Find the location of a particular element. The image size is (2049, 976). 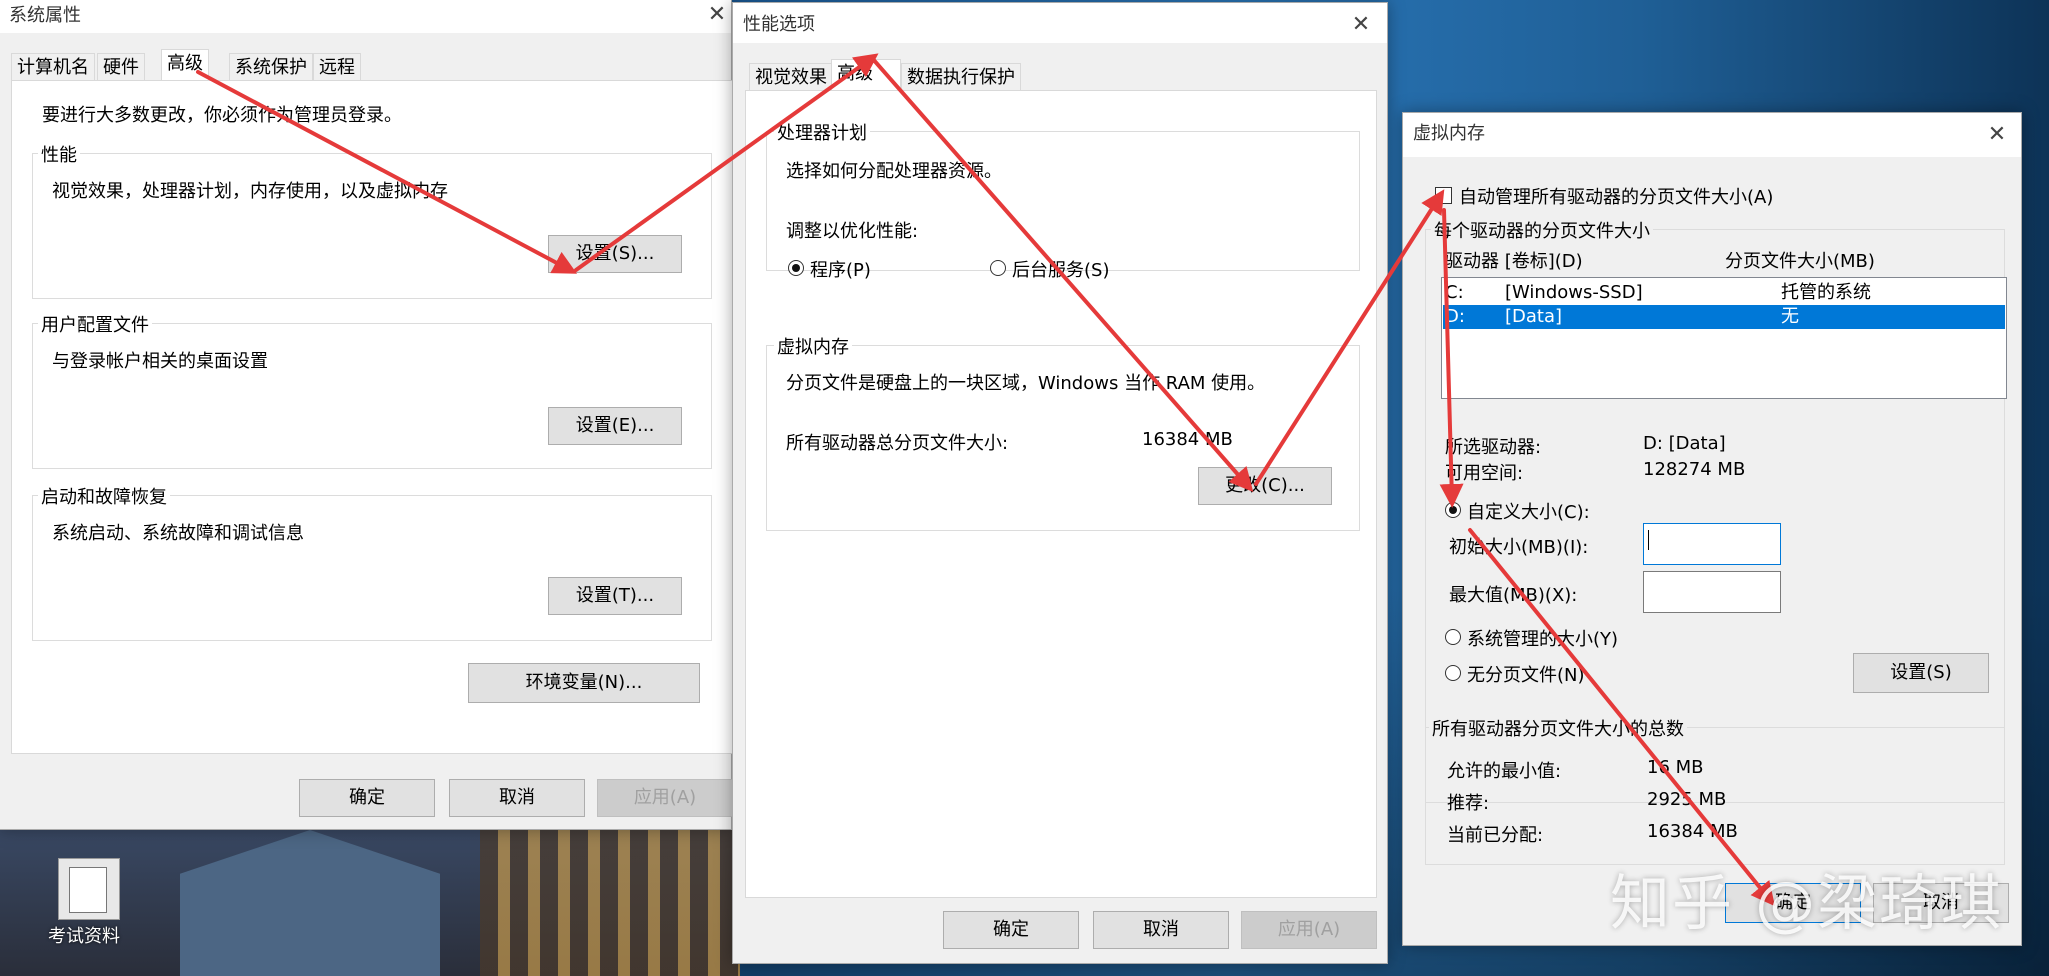

user-profiles-desc: 与登录帐户相关的桌面设置 is located at coordinates (160, 361).